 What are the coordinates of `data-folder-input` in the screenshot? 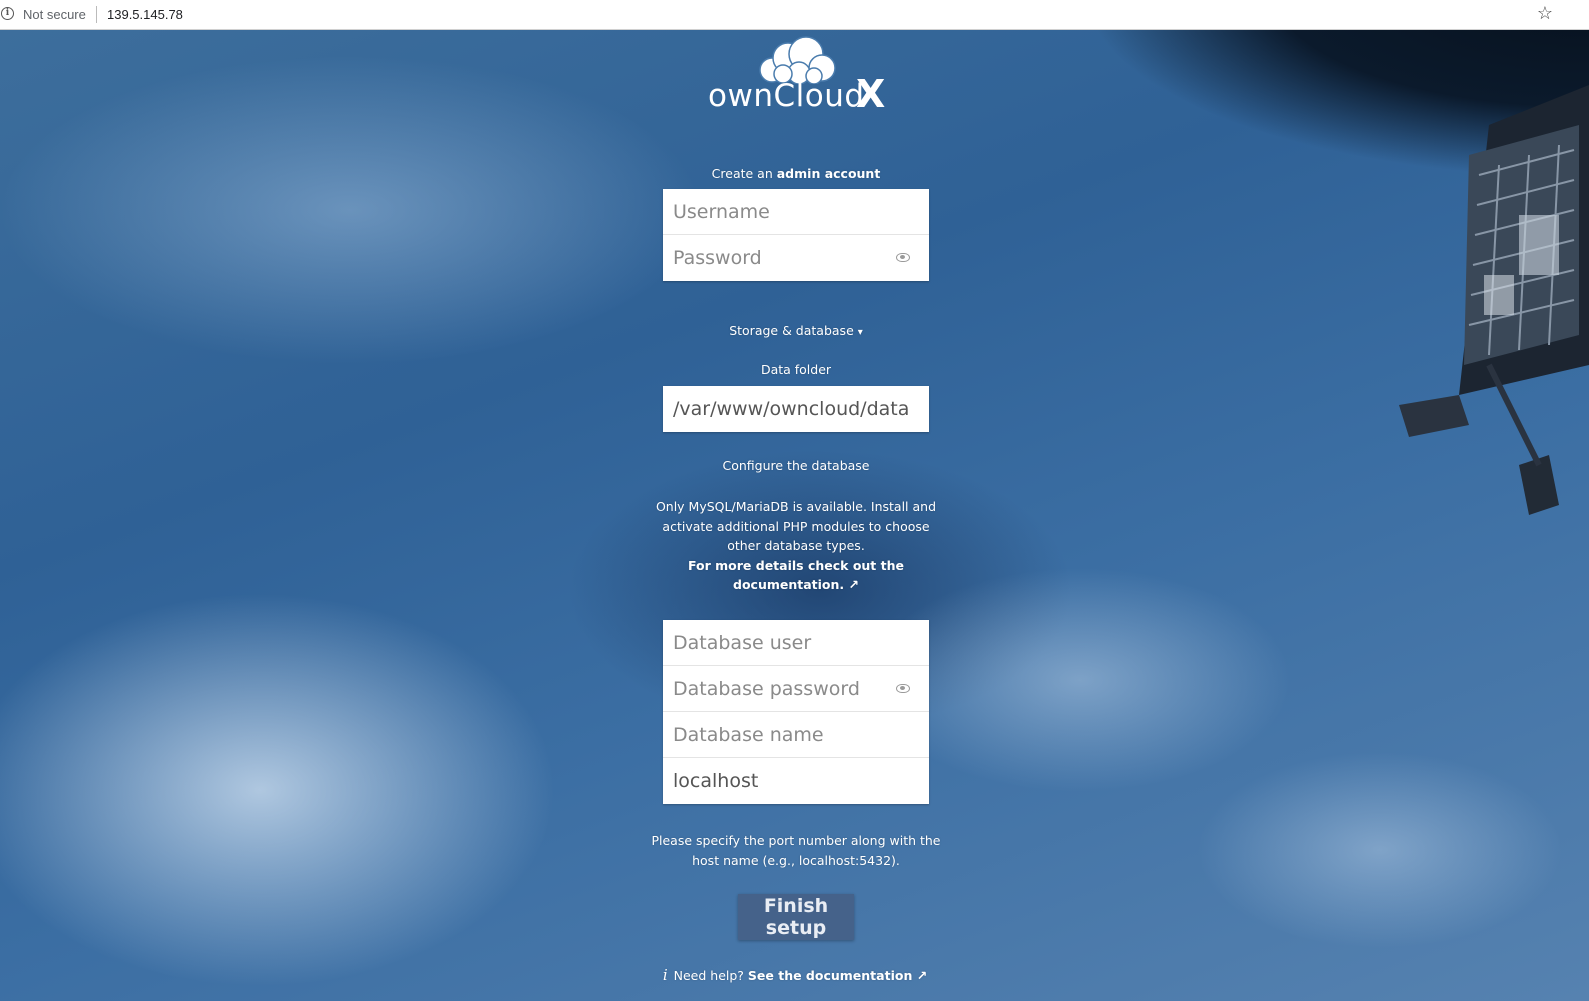 It's located at (796, 409).